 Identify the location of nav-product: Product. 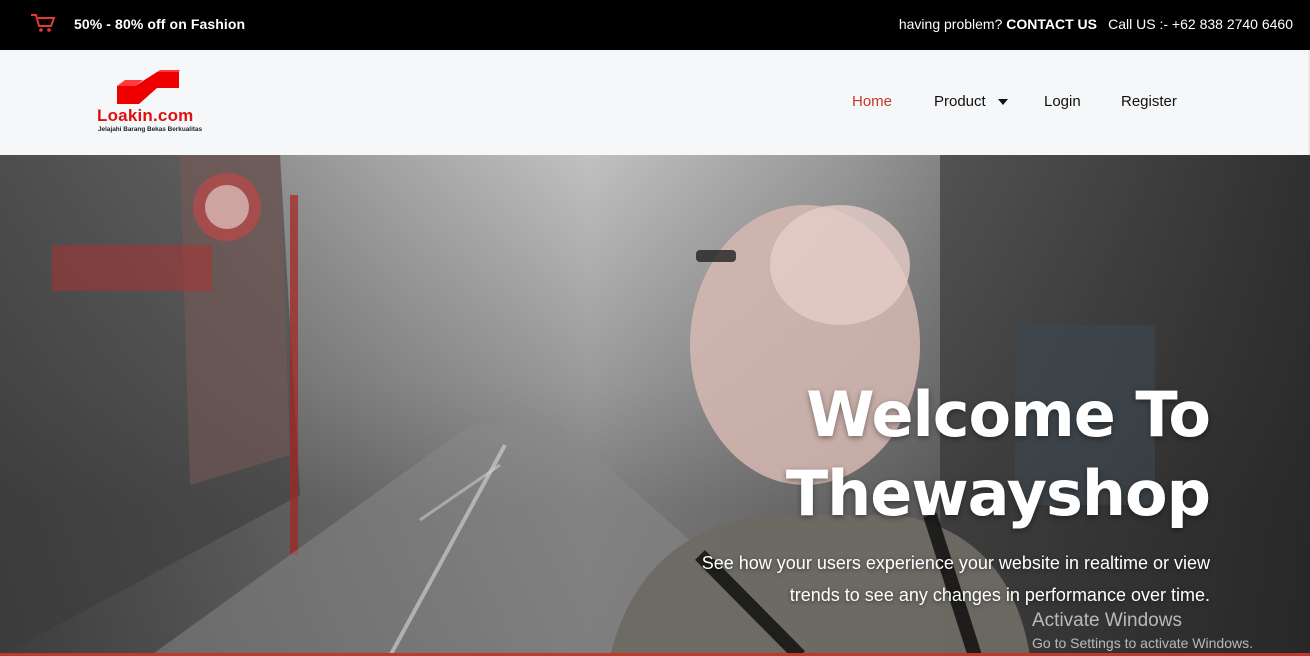
(960, 101).